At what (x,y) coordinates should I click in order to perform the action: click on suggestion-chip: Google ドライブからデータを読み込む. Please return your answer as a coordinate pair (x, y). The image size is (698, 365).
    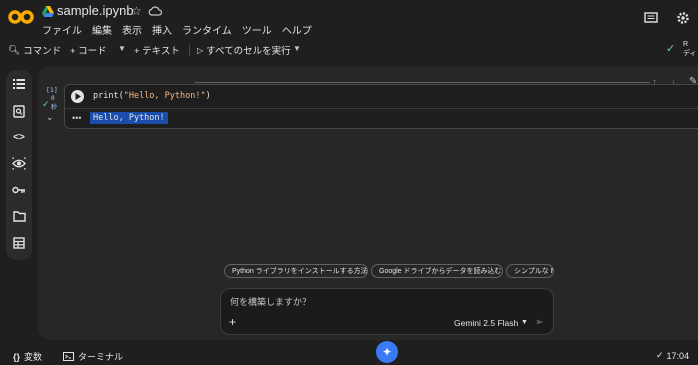
    Looking at the image, I should click on (437, 271).